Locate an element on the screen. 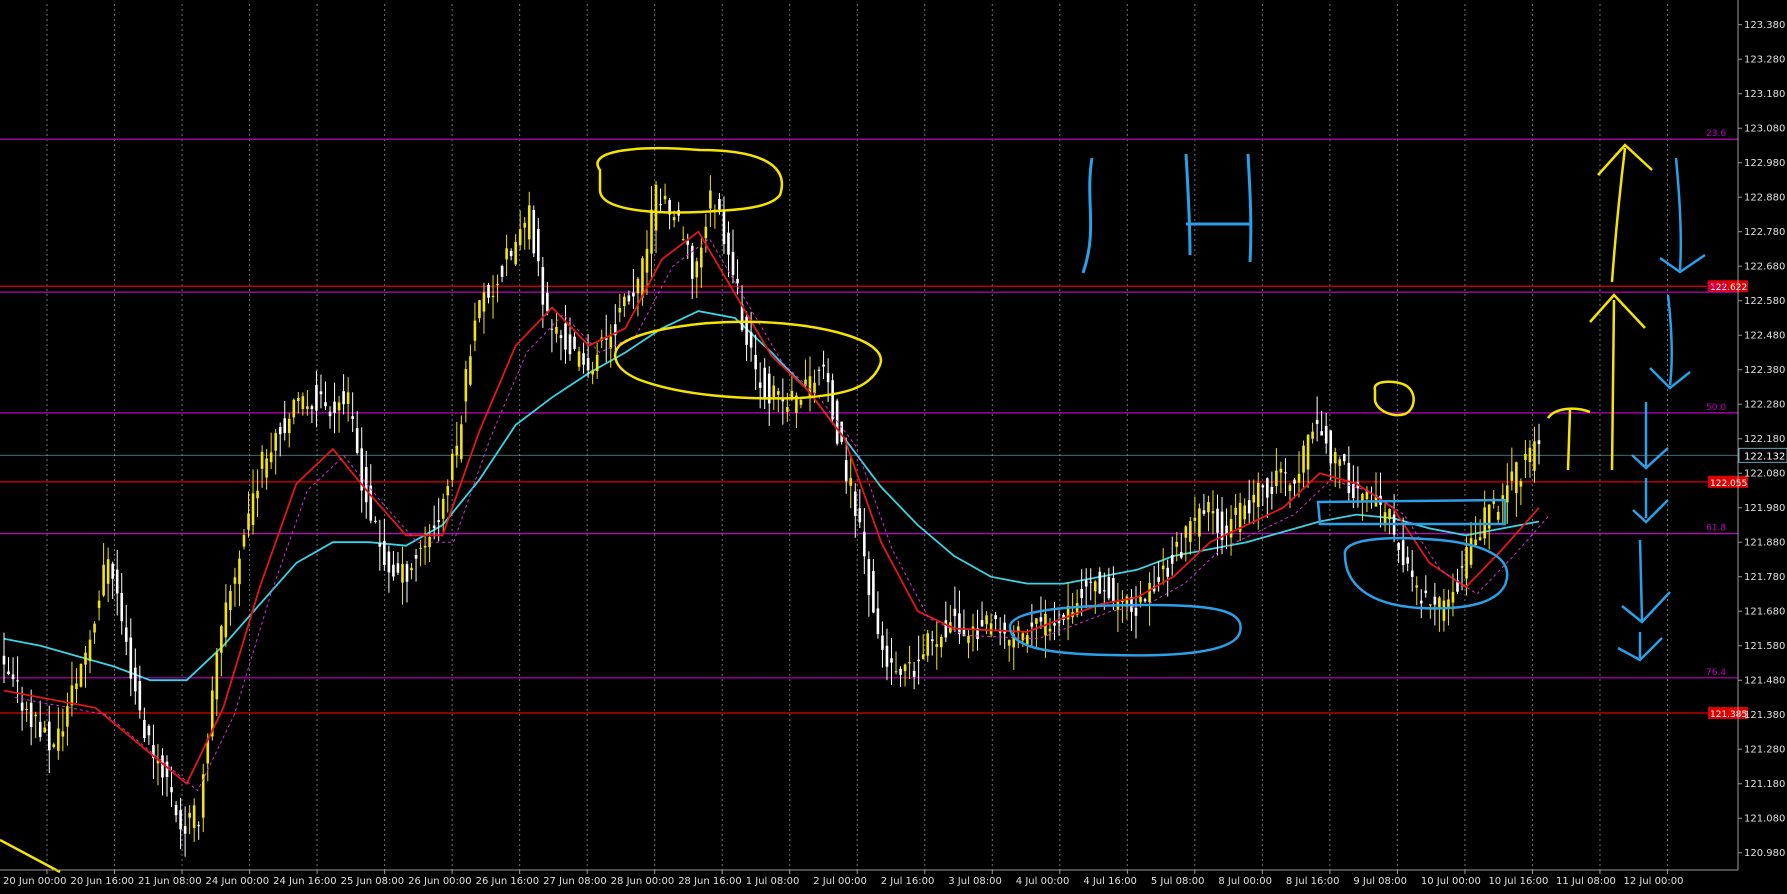 This screenshot has height=894, width=1787. x-tick-label: 2 Jul 16:00 is located at coordinates (908, 881).